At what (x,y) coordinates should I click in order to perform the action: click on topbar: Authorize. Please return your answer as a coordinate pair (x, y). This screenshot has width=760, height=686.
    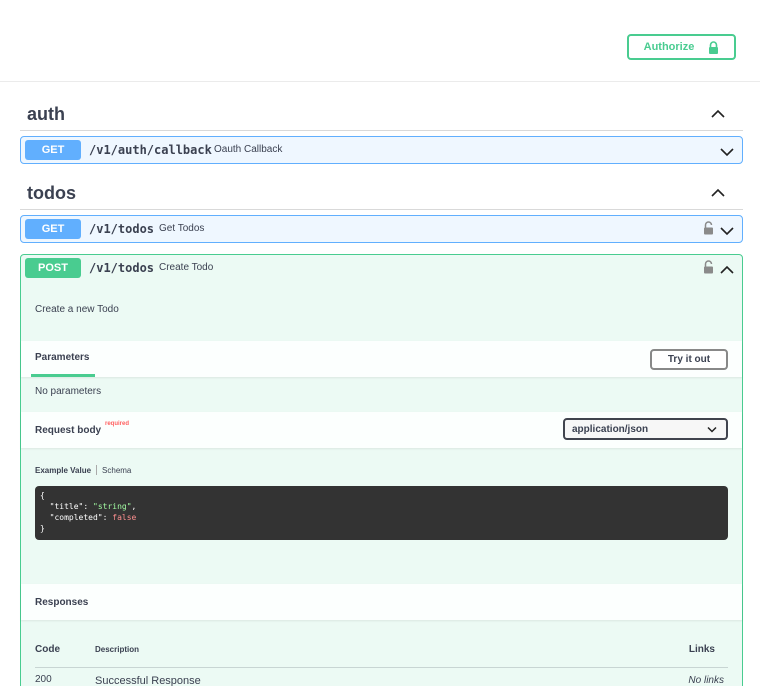
    Looking at the image, I should click on (380, 41).